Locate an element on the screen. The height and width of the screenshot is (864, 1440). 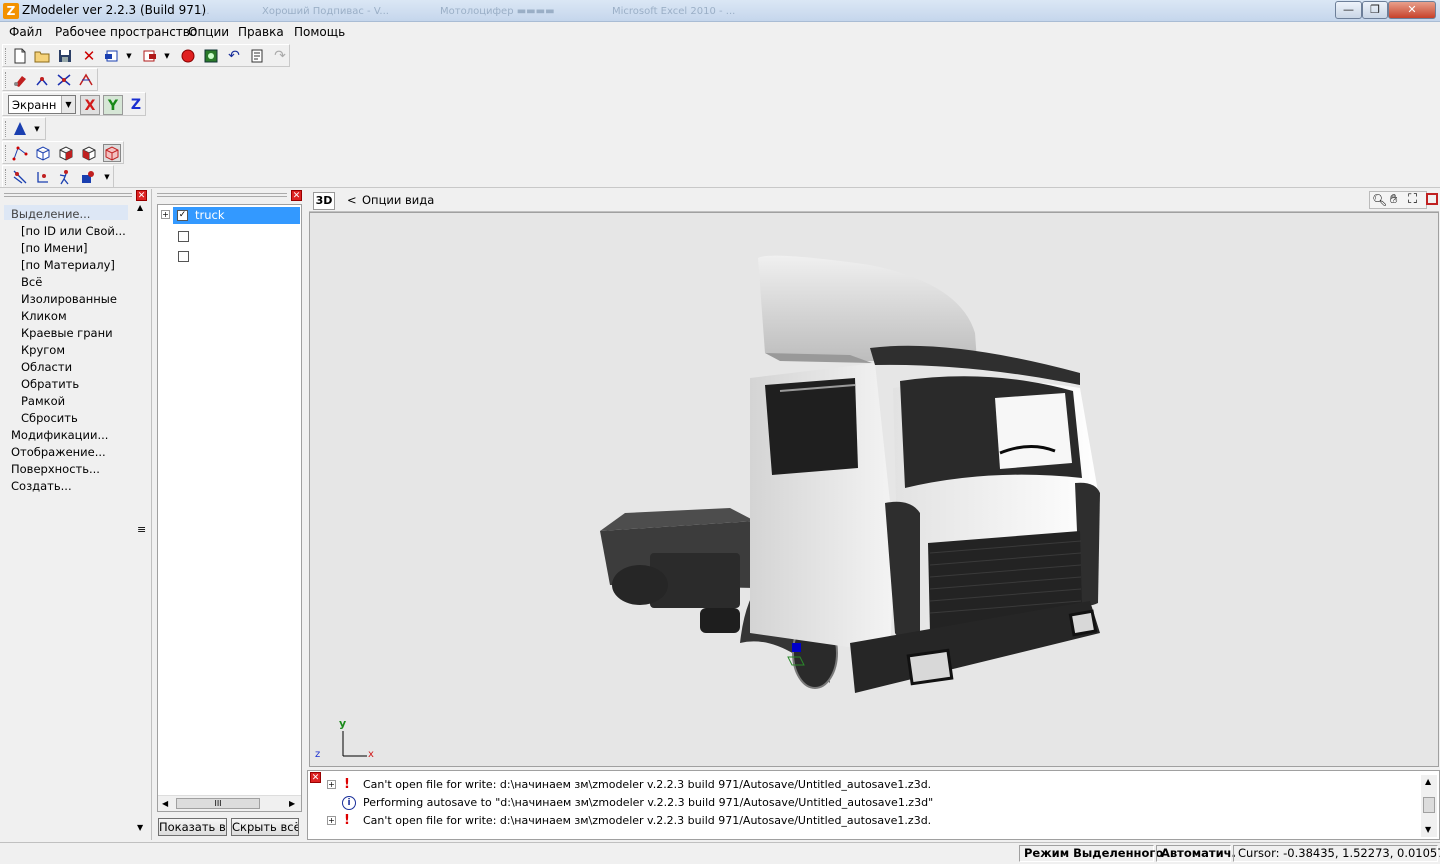
hide-all-button: Скрыть всё is located at coordinates (265, 827).